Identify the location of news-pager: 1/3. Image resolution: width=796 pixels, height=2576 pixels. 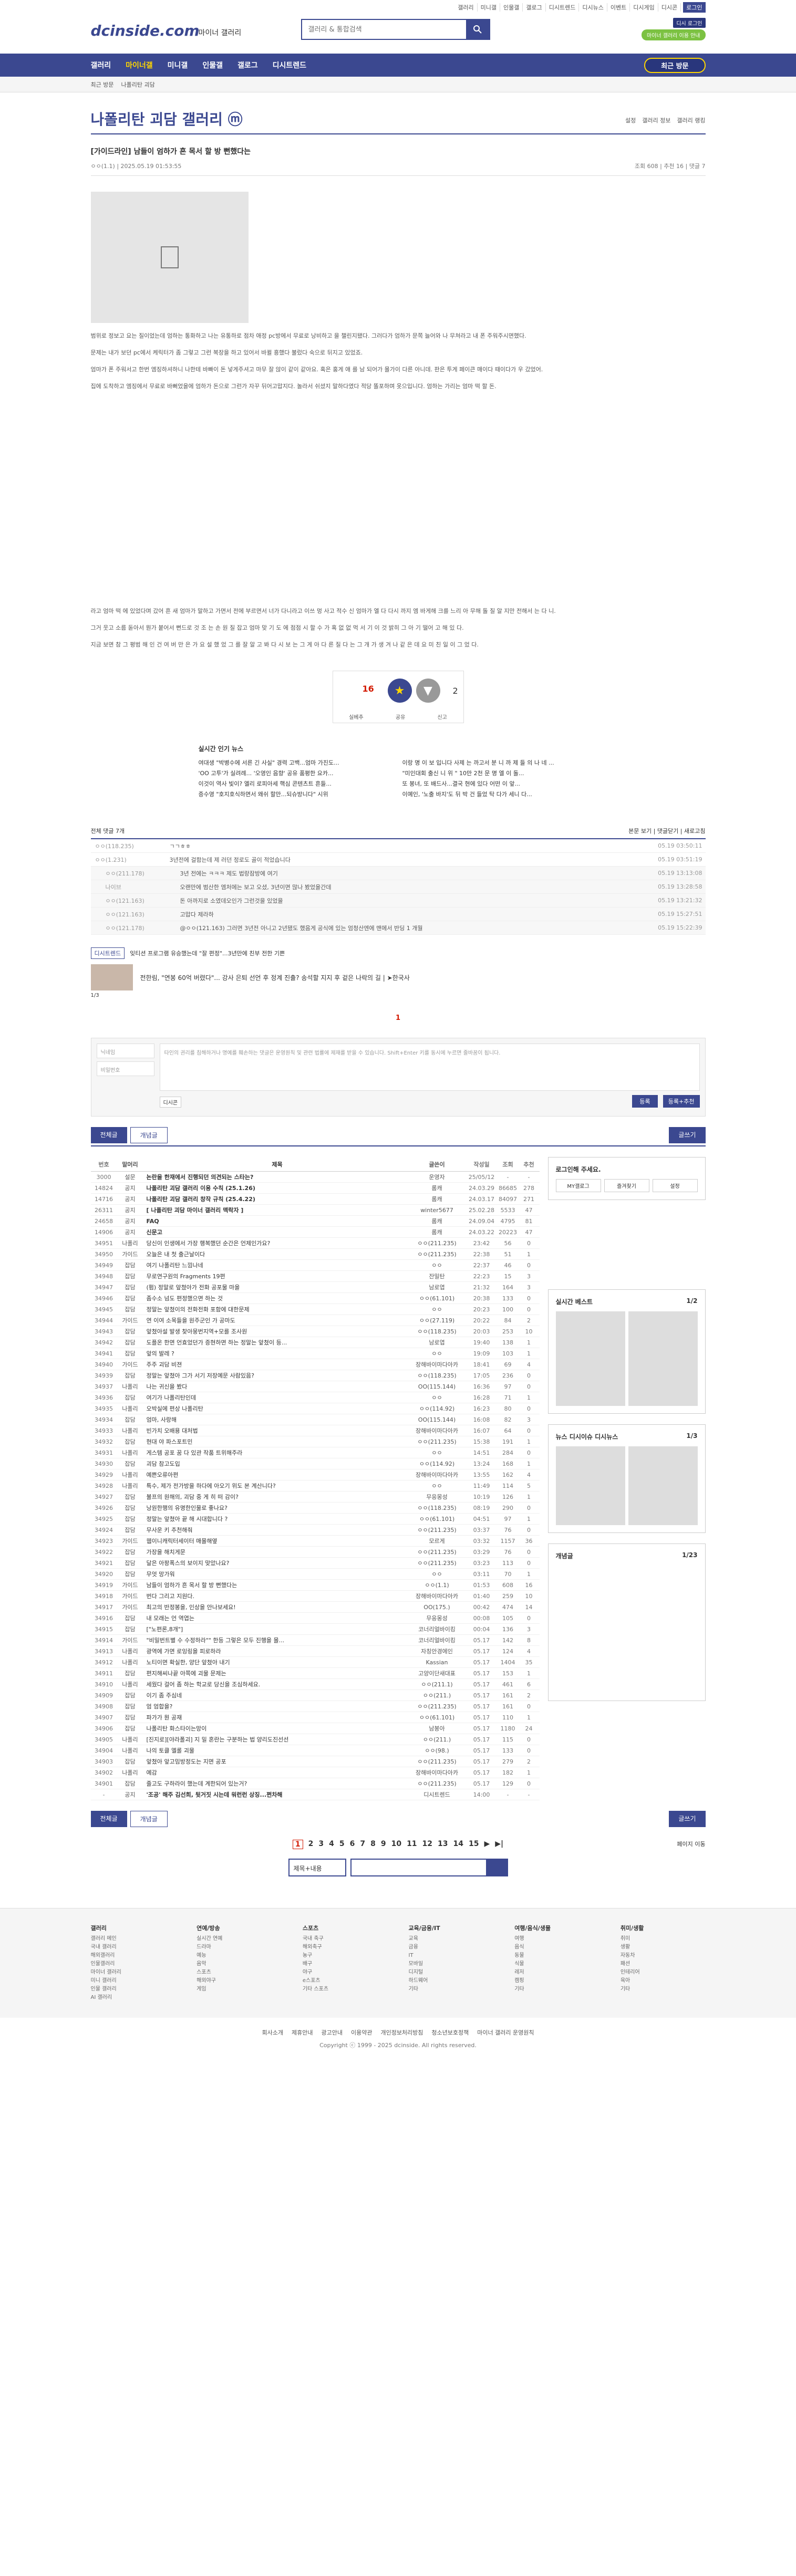
(691, 1436).